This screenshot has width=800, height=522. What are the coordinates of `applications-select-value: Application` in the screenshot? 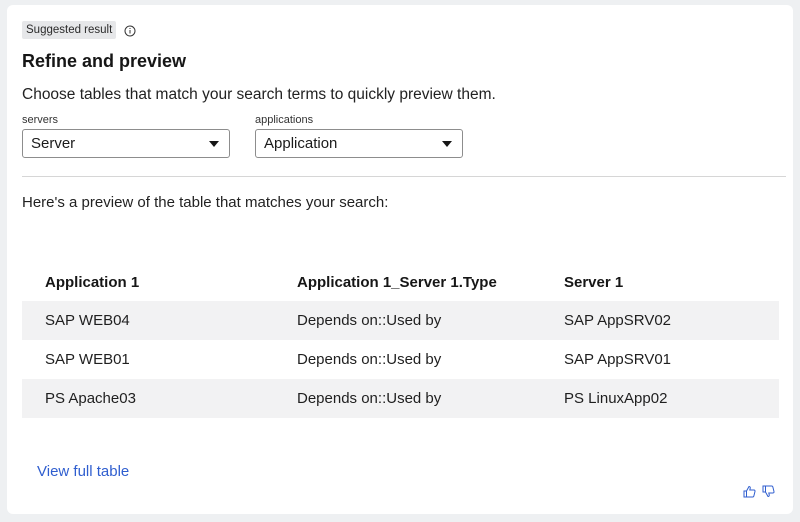 It's located at (301, 143).